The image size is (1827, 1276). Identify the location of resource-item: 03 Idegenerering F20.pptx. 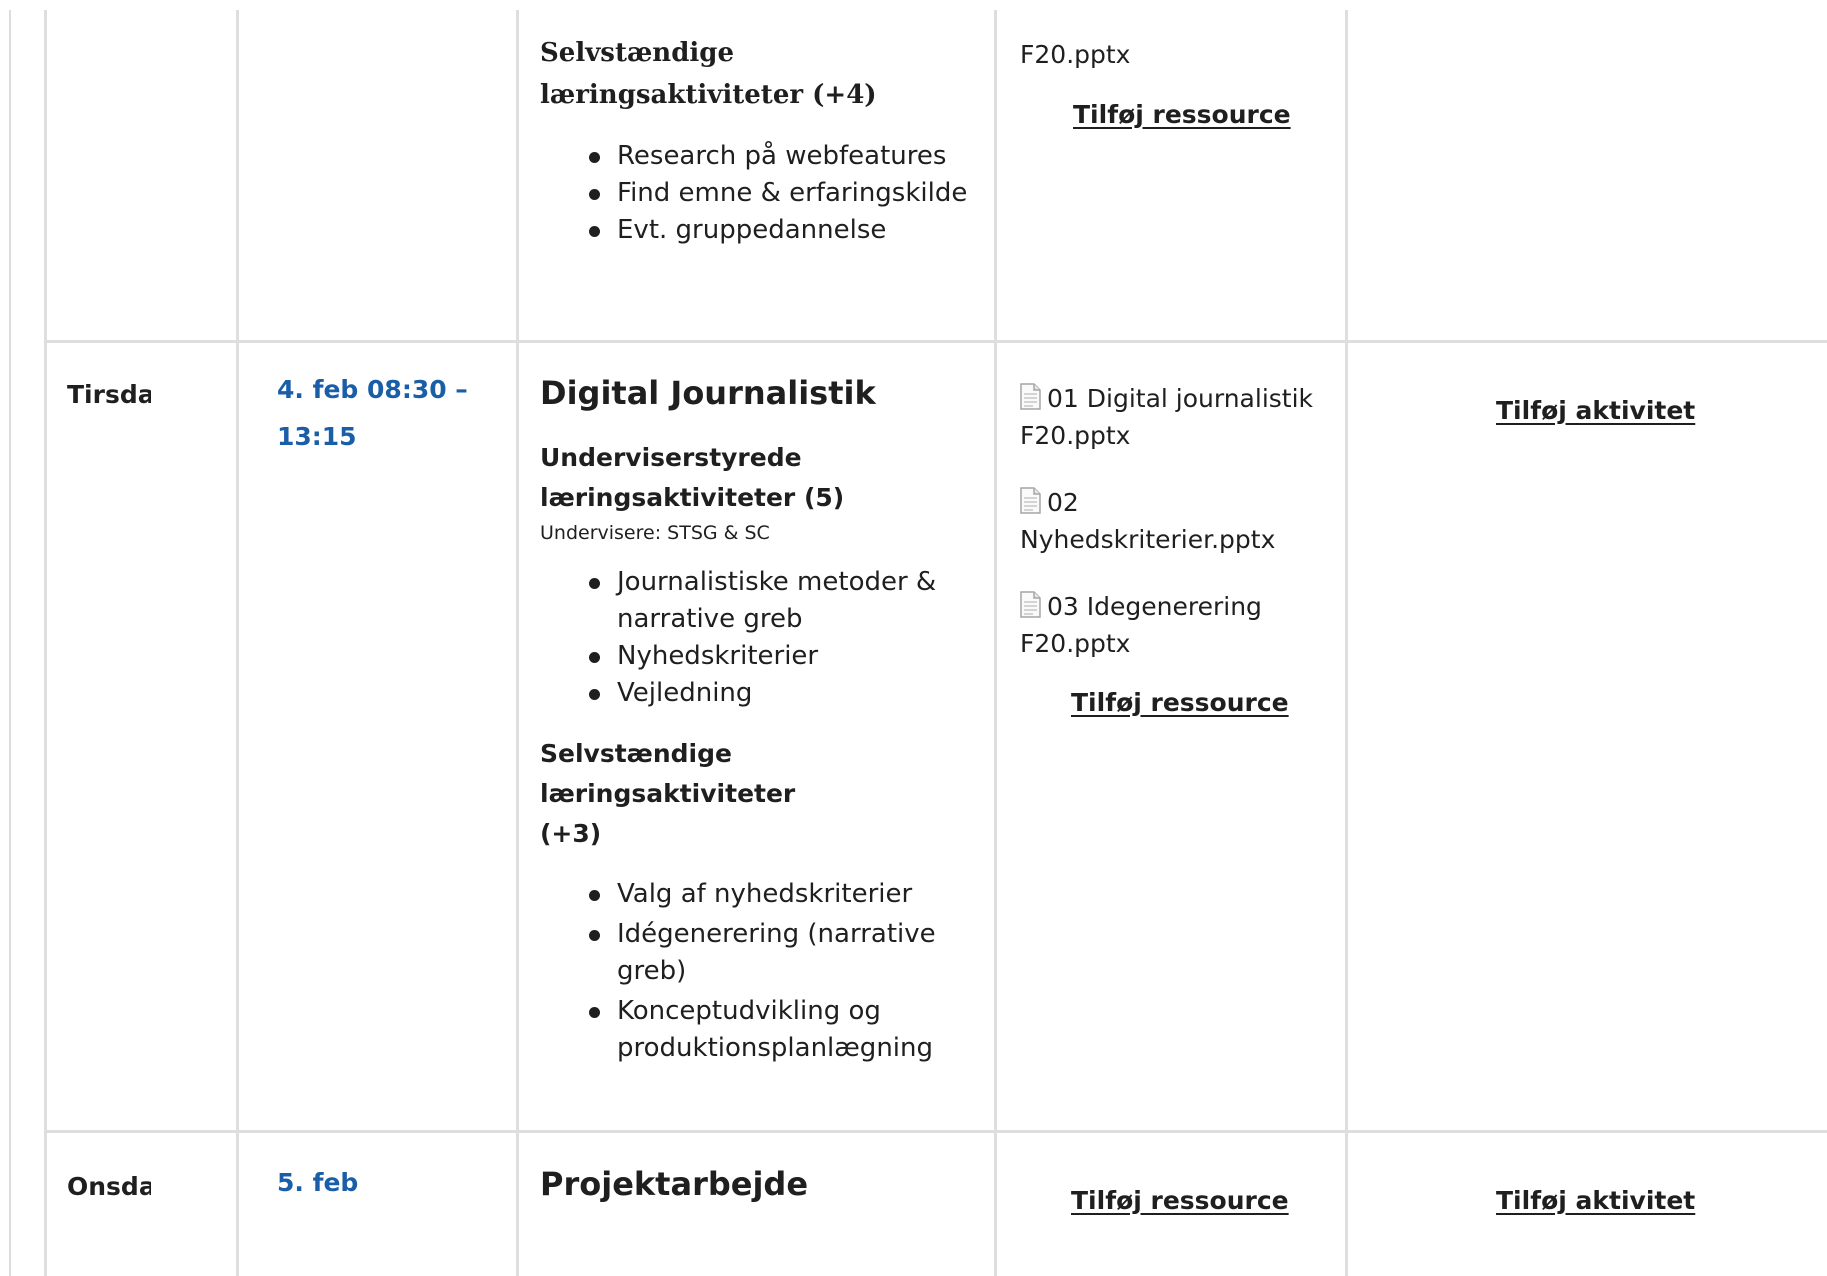
(1170, 625).